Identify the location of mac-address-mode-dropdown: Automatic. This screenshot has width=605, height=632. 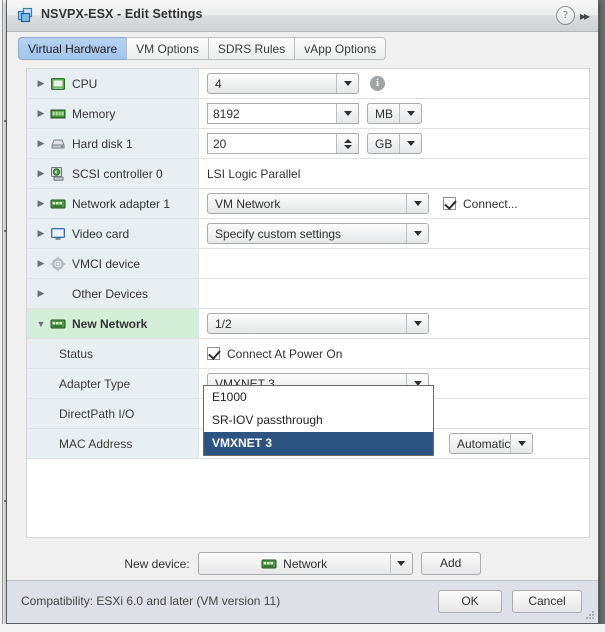
(491, 443).